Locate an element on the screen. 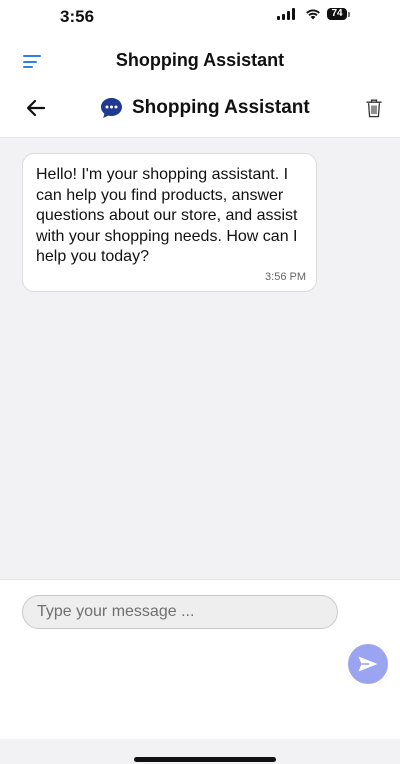 The width and height of the screenshot is (400, 764). send-button is located at coordinates (368, 664).